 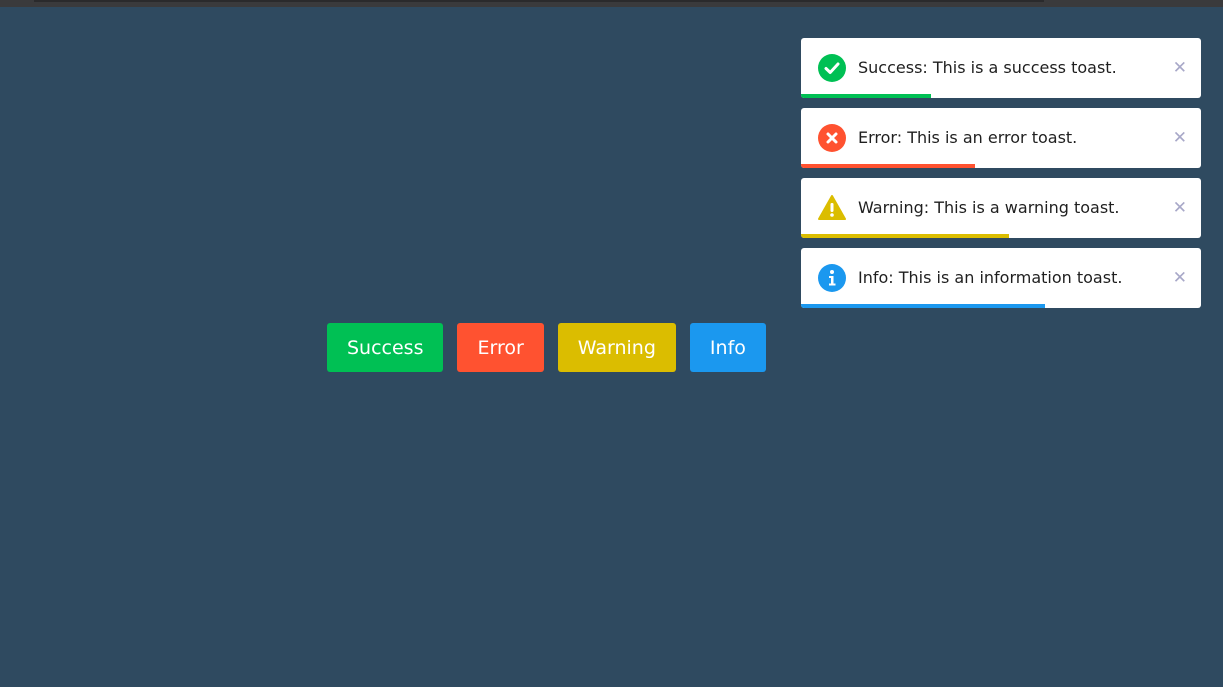 I want to click on toast-success: Success: This is a success toast. ✕, so click(x=1001, y=68).